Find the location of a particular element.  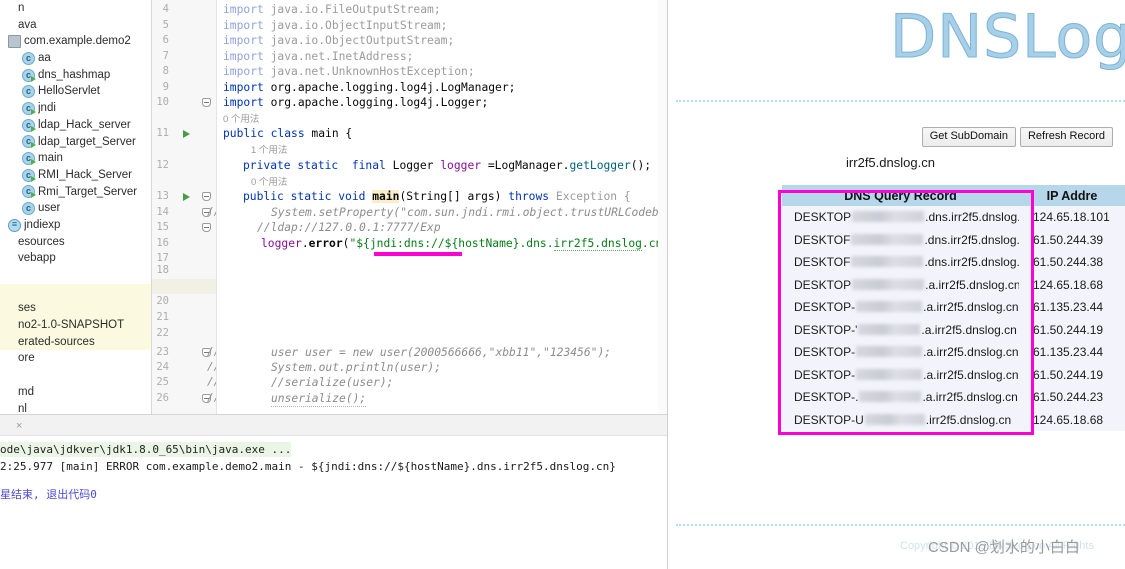

cell-ip-address: 61.135.23.44 is located at coordinates (1072, 307).